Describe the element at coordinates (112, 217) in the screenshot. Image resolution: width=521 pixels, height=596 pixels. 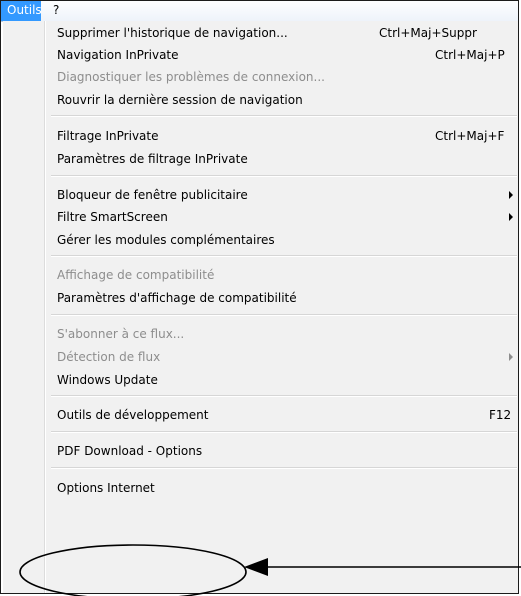
I see `menu-item-smartscreen-filter: Filtre SmartScreen` at that location.